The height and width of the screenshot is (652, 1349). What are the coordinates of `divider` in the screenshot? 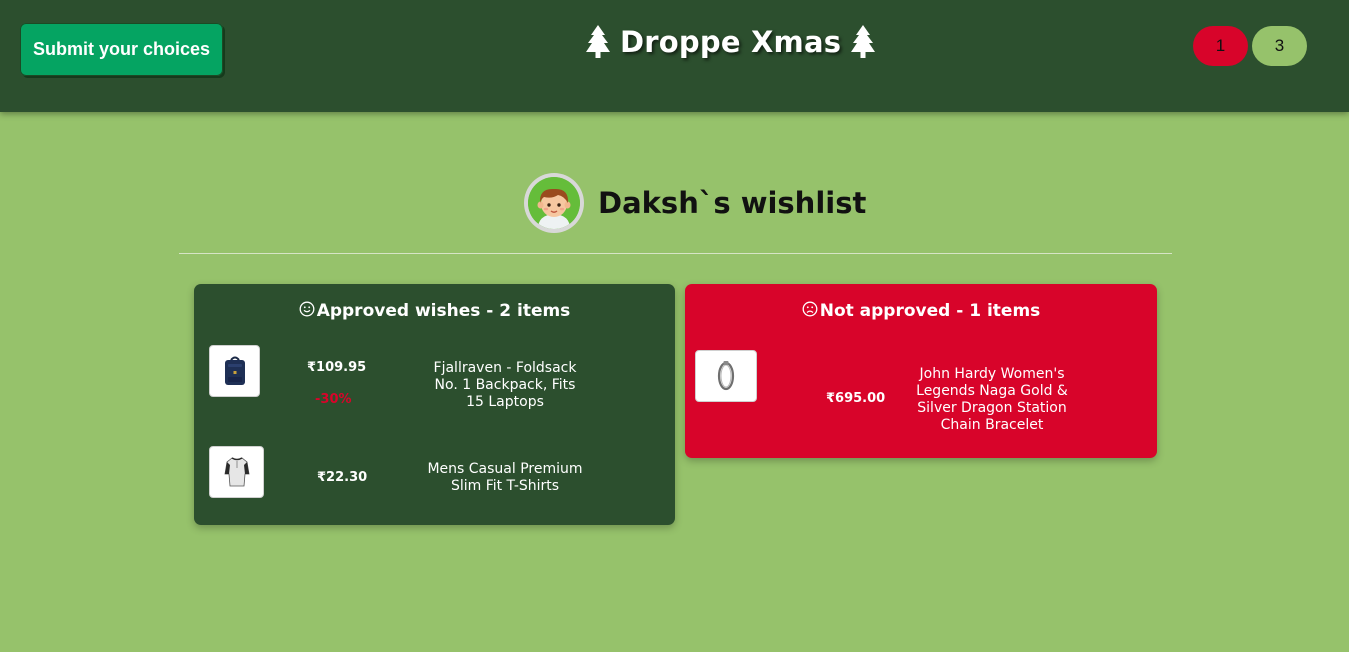 It's located at (675, 253).